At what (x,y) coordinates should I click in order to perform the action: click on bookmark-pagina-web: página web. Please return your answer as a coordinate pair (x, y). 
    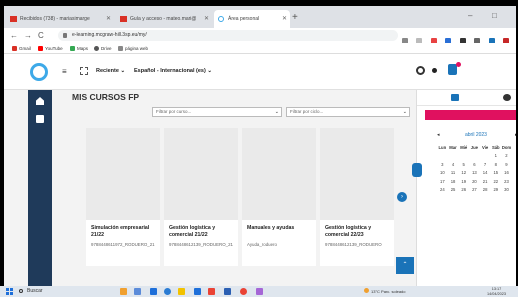
    Looking at the image, I should click on (133, 48).